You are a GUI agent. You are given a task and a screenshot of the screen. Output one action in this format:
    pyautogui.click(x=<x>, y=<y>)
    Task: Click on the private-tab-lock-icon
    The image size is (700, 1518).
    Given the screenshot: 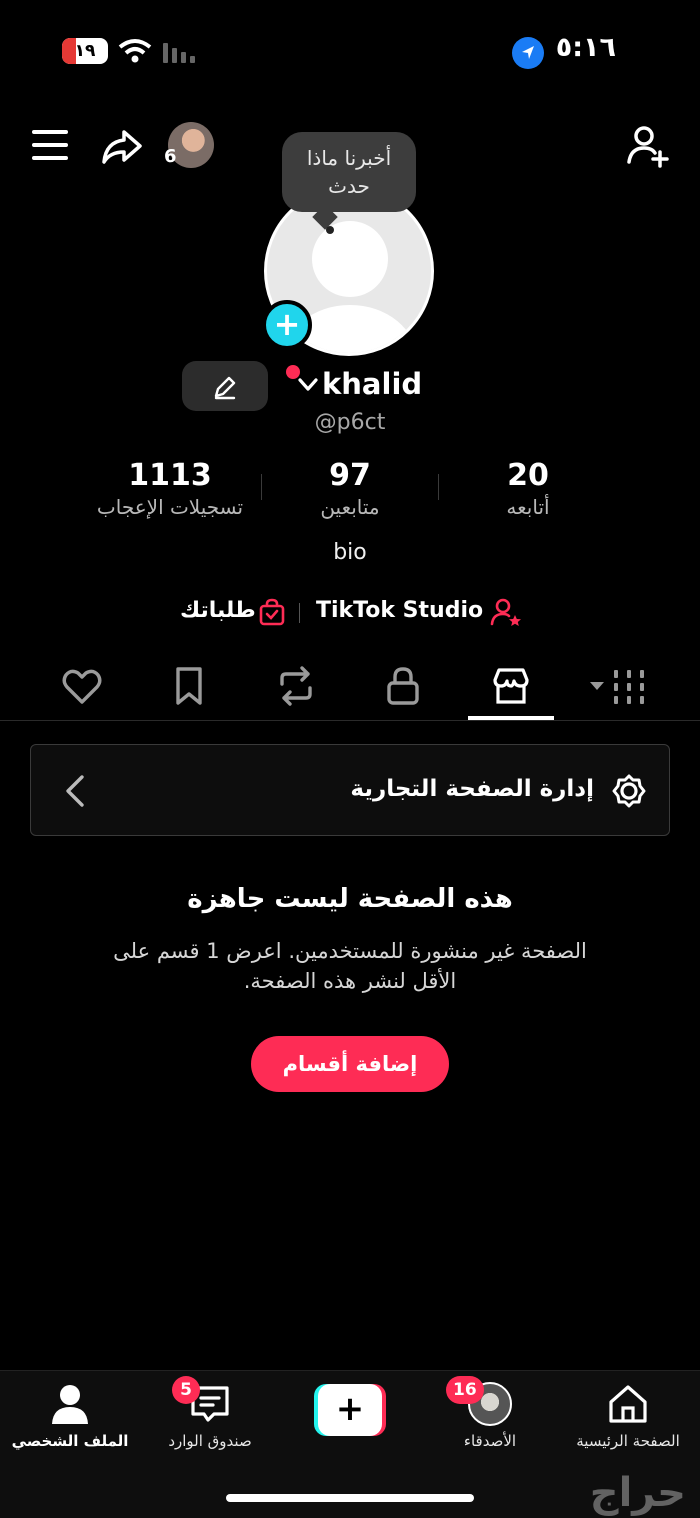 What is the action you would take?
    pyautogui.click(x=403, y=686)
    